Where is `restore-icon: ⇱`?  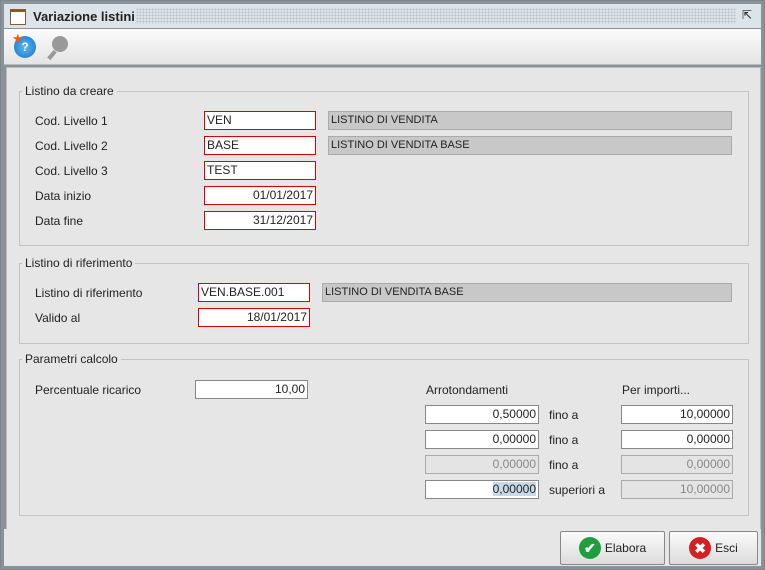
restore-icon: ⇱ is located at coordinates (747, 15).